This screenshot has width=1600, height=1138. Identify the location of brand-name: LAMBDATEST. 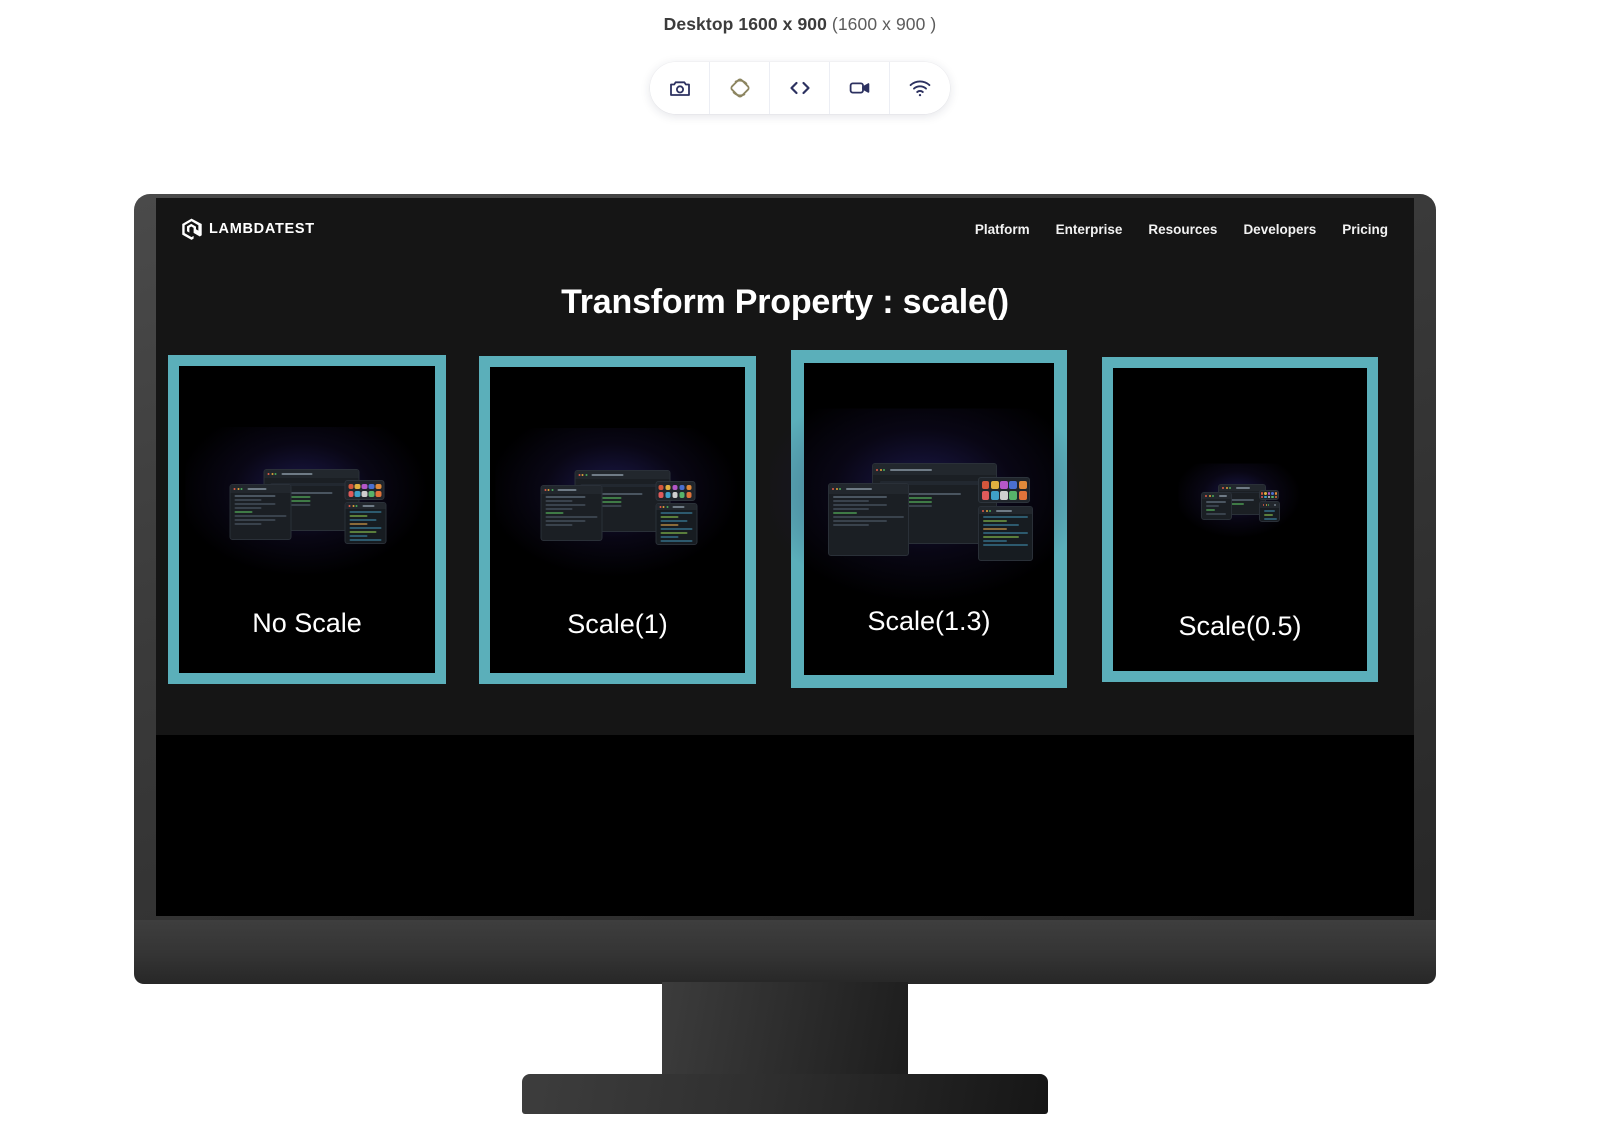
(262, 229).